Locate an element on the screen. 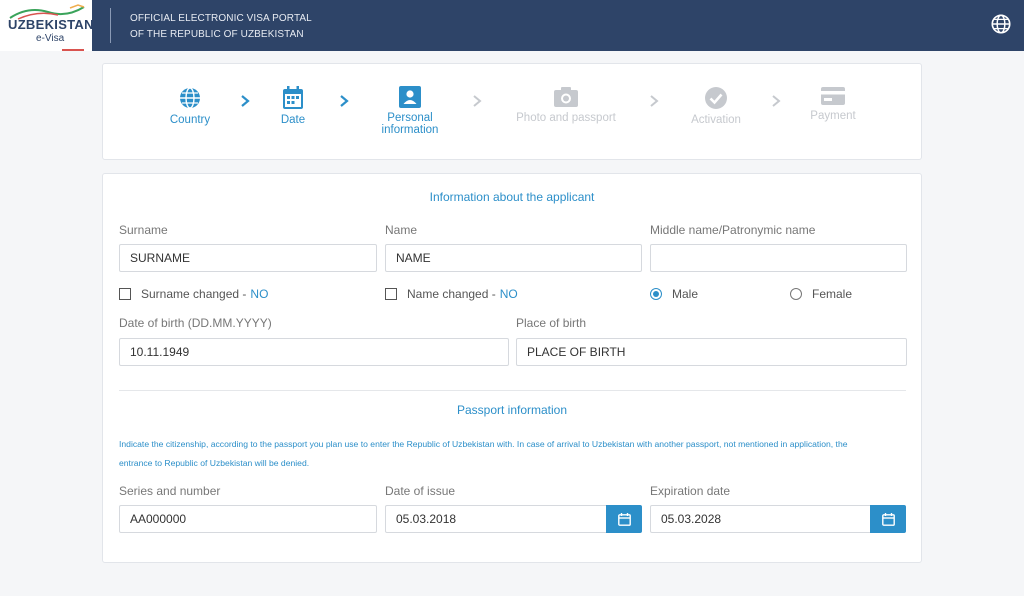 Image resolution: width=1024 pixels, height=596 pixels. portal-title-line1: OFFICIAL ELECTRONIC VISA PORTAL is located at coordinates (221, 18).